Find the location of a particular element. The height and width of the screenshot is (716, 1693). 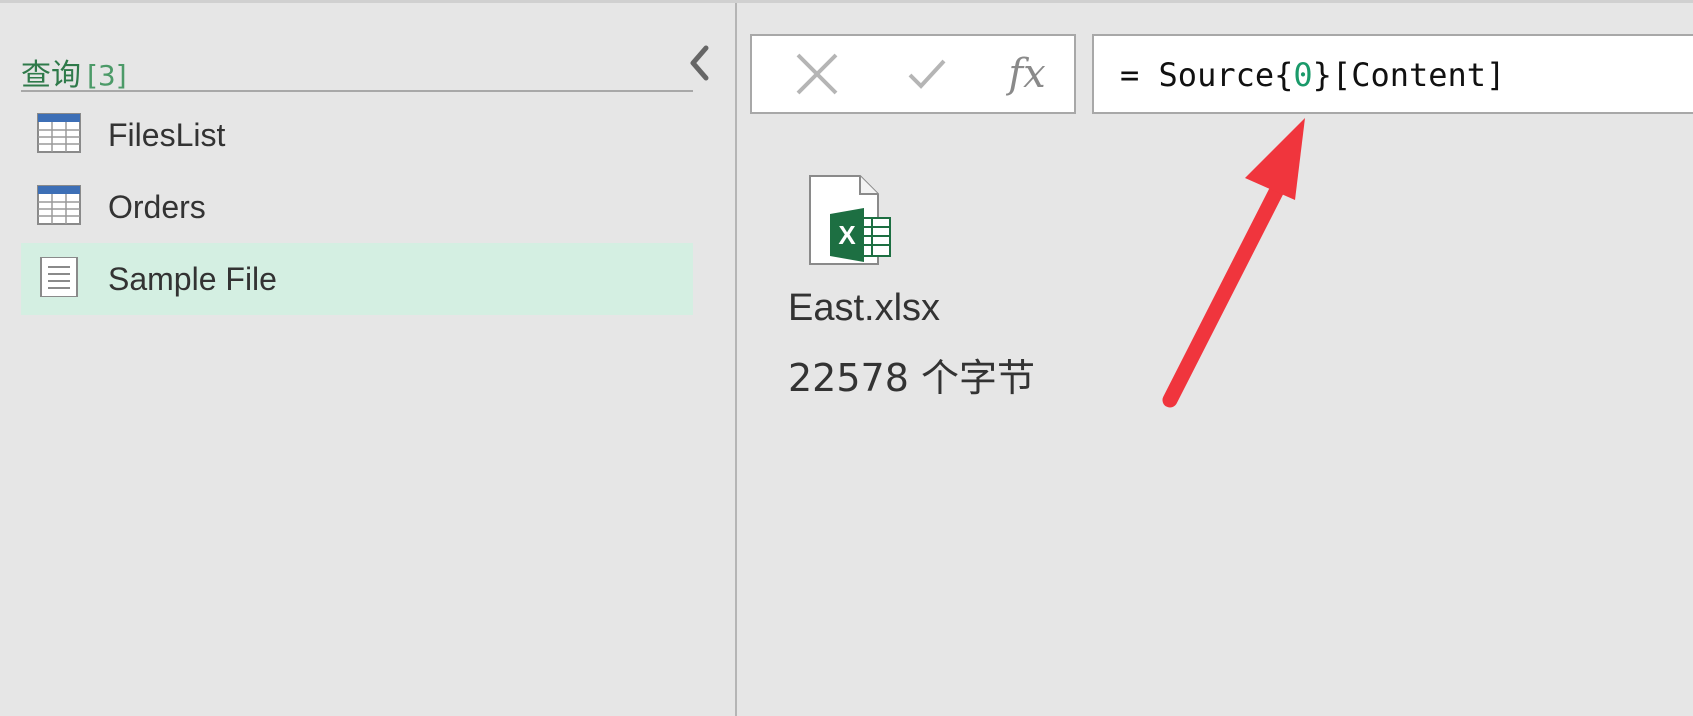

insert-function-button: fx is located at coordinates (1027, 74).